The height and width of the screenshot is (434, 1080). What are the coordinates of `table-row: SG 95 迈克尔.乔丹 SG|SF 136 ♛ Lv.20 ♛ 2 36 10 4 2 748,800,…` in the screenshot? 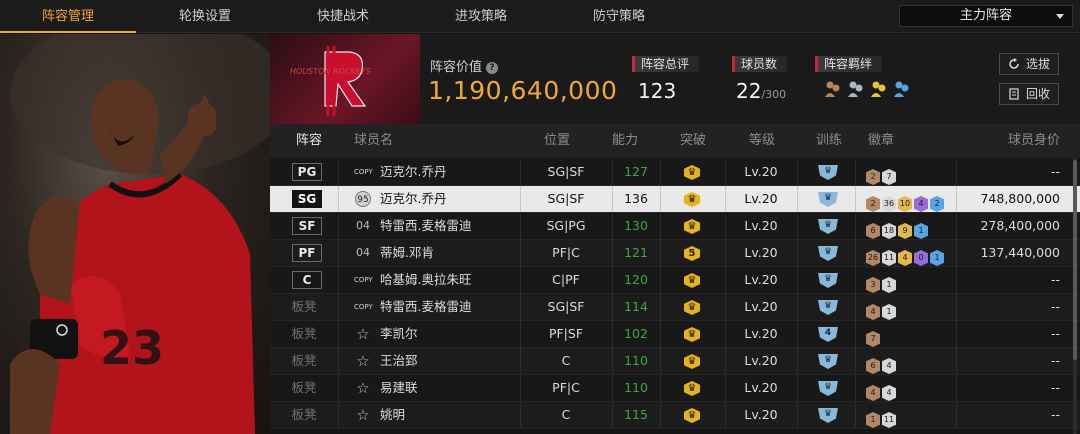 It's located at (675, 199).